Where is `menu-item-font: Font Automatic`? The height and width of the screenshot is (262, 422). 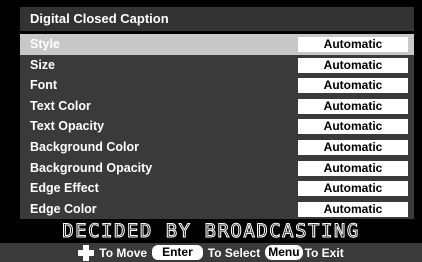 menu-item-font: Font Automatic is located at coordinates (217, 85).